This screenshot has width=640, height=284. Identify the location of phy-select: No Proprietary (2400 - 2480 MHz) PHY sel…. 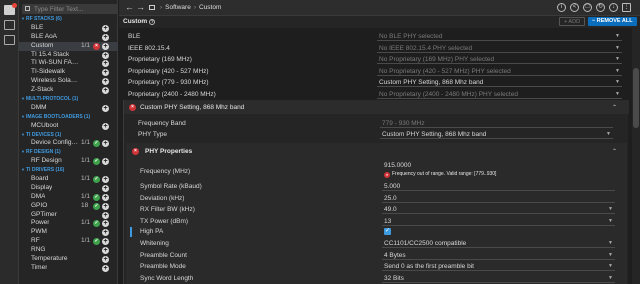
(499, 94).